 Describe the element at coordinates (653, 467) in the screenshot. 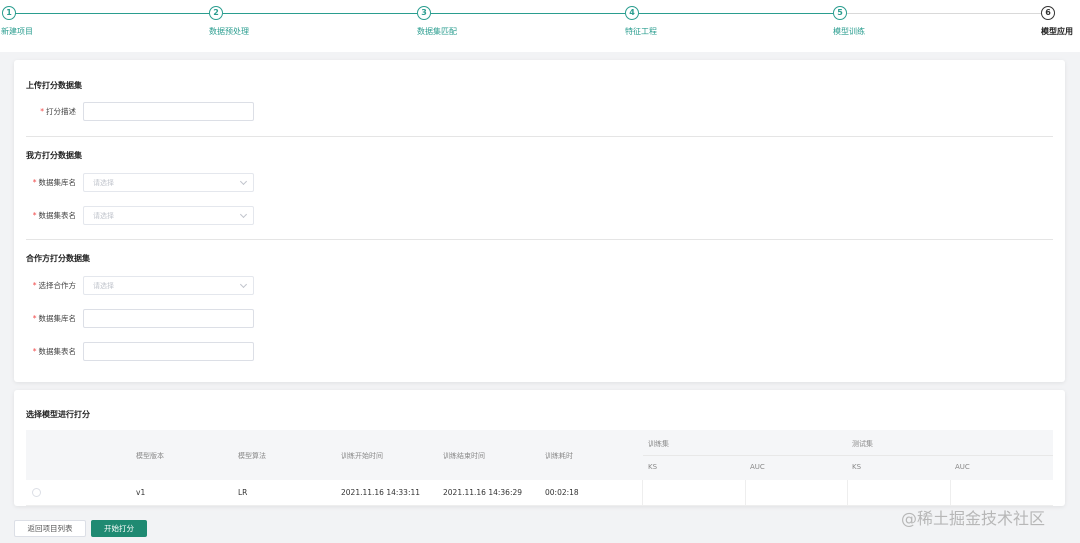

I see `col-train-ks: KS` at that location.